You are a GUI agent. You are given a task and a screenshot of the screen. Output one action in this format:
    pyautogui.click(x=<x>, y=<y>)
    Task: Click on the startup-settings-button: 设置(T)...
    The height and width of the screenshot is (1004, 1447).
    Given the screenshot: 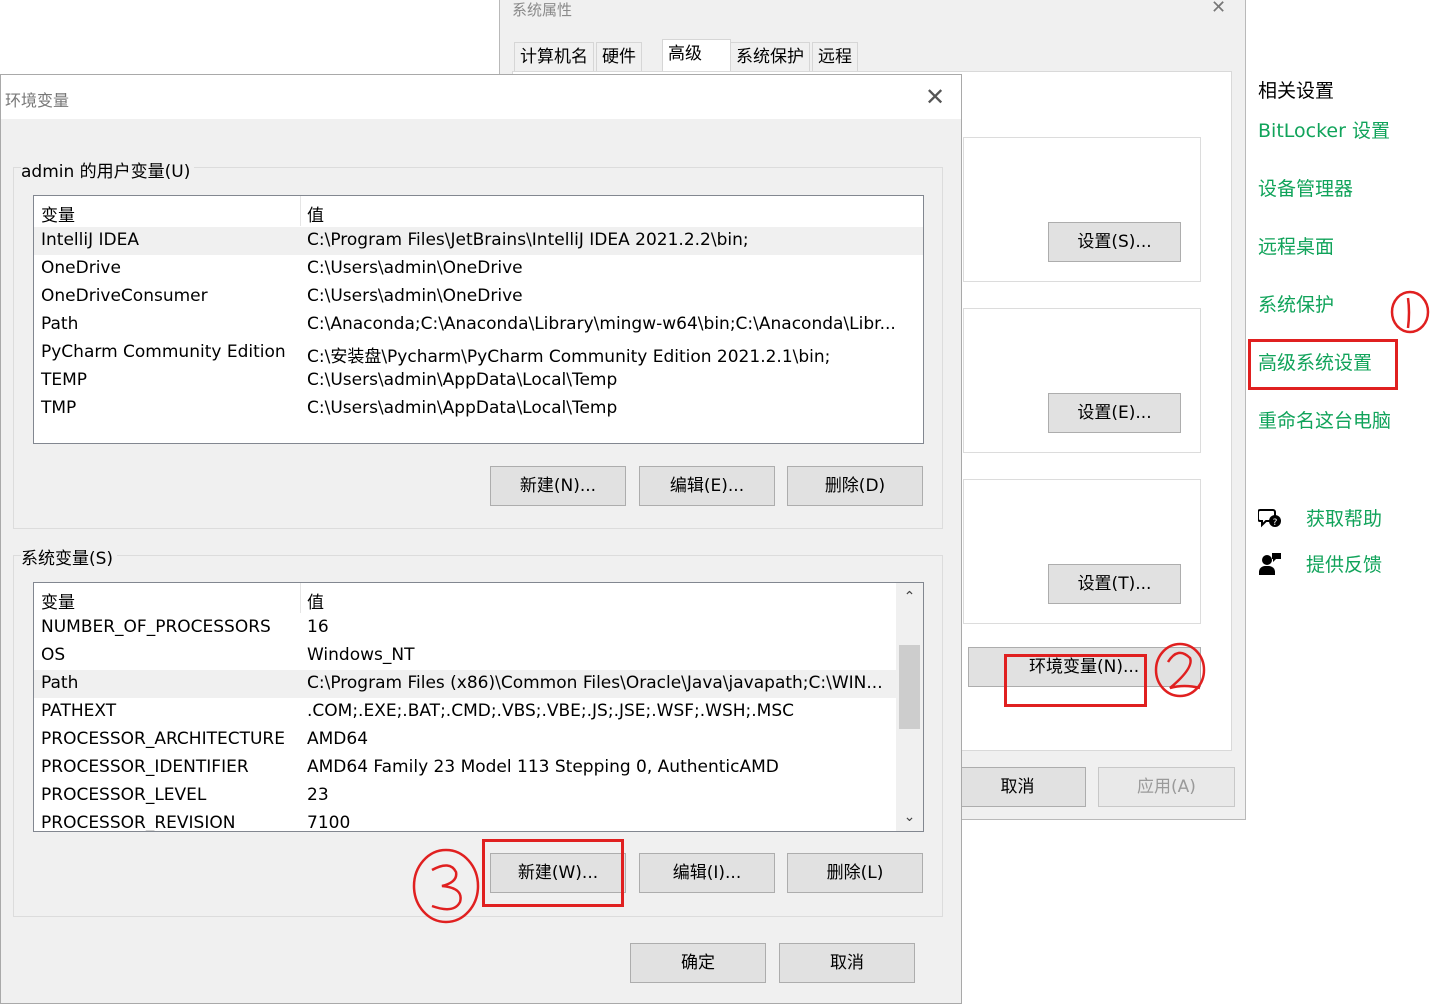 What is the action you would take?
    pyautogui.click(x=1114, y=584)
    